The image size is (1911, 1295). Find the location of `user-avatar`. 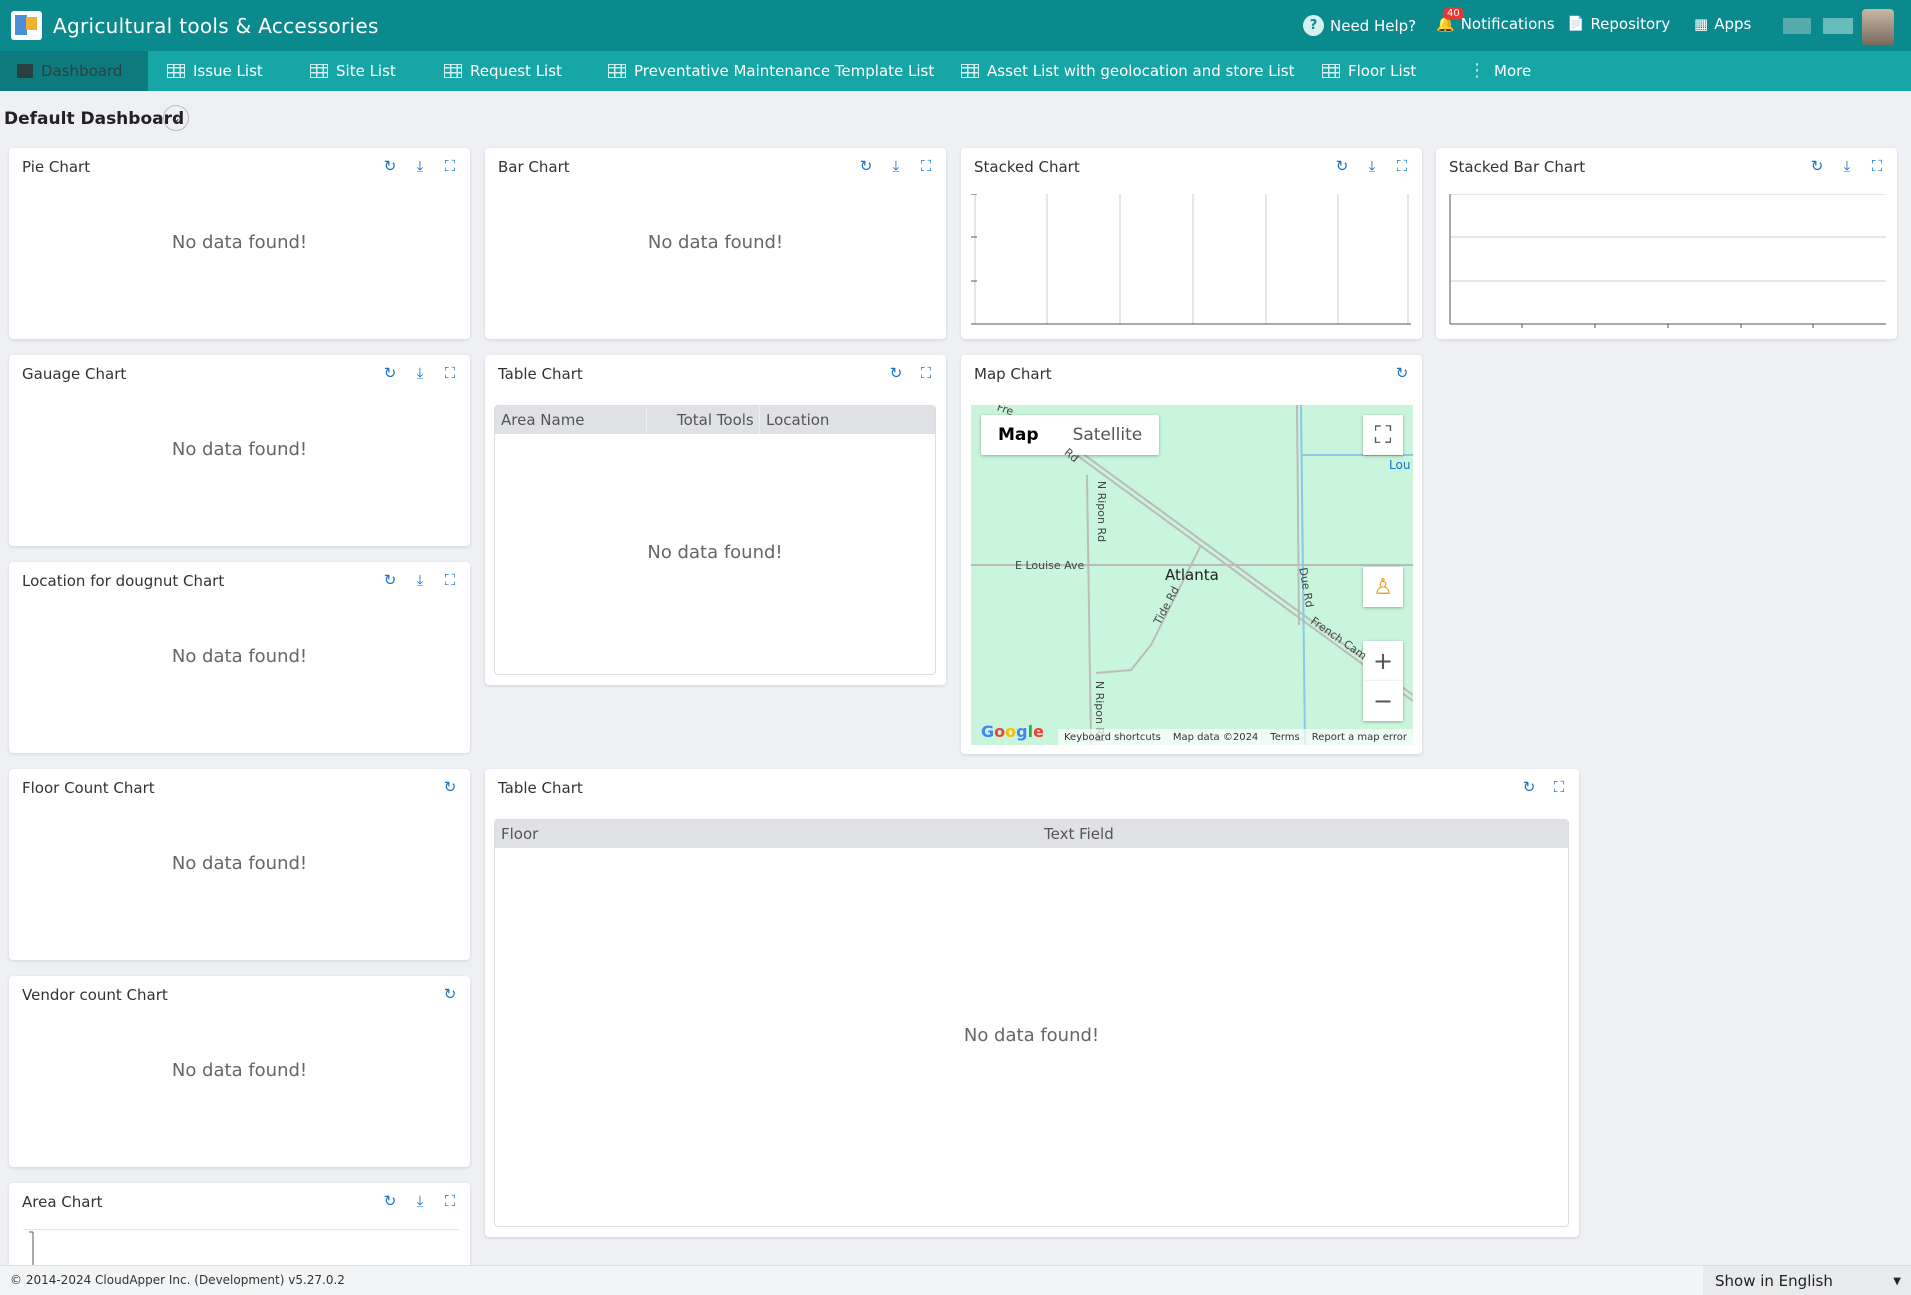

user-avatar is located at coordinates (1878, 27).